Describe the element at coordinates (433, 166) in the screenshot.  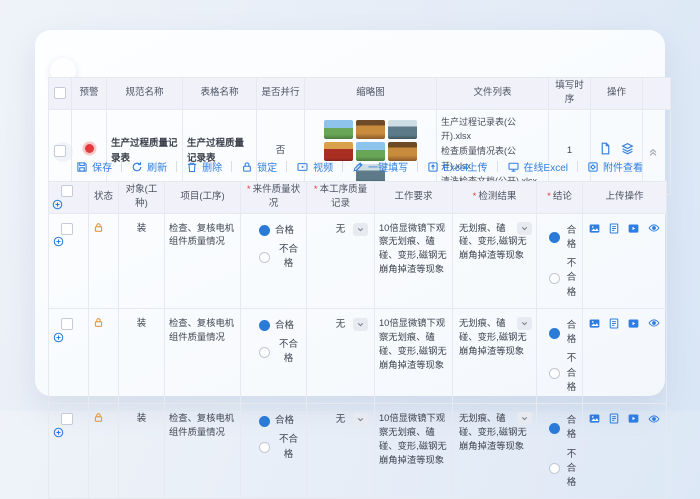
I see `upload-icon` at that location.